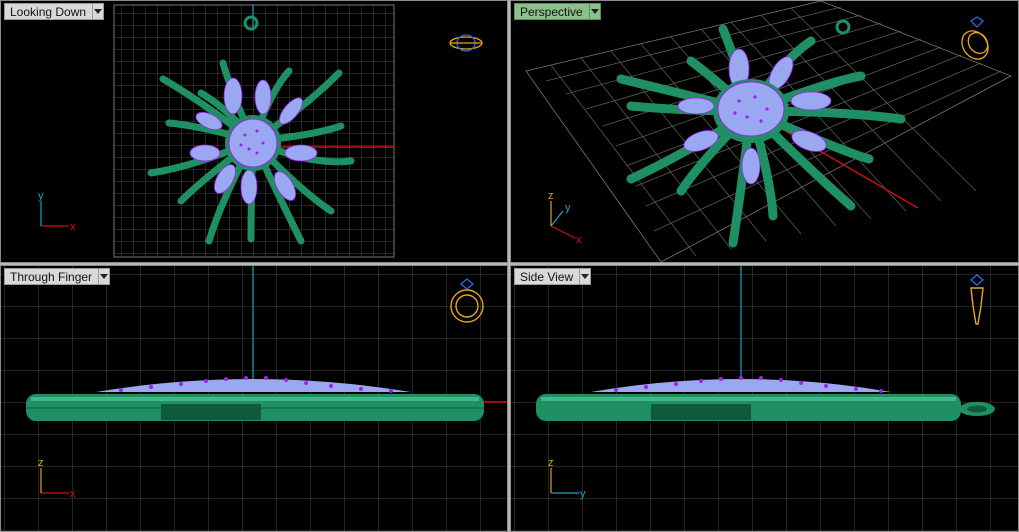 The height and width of the screenshot is (532, 1019). I want to click on ring-top-view-icon, so click(466, 43).